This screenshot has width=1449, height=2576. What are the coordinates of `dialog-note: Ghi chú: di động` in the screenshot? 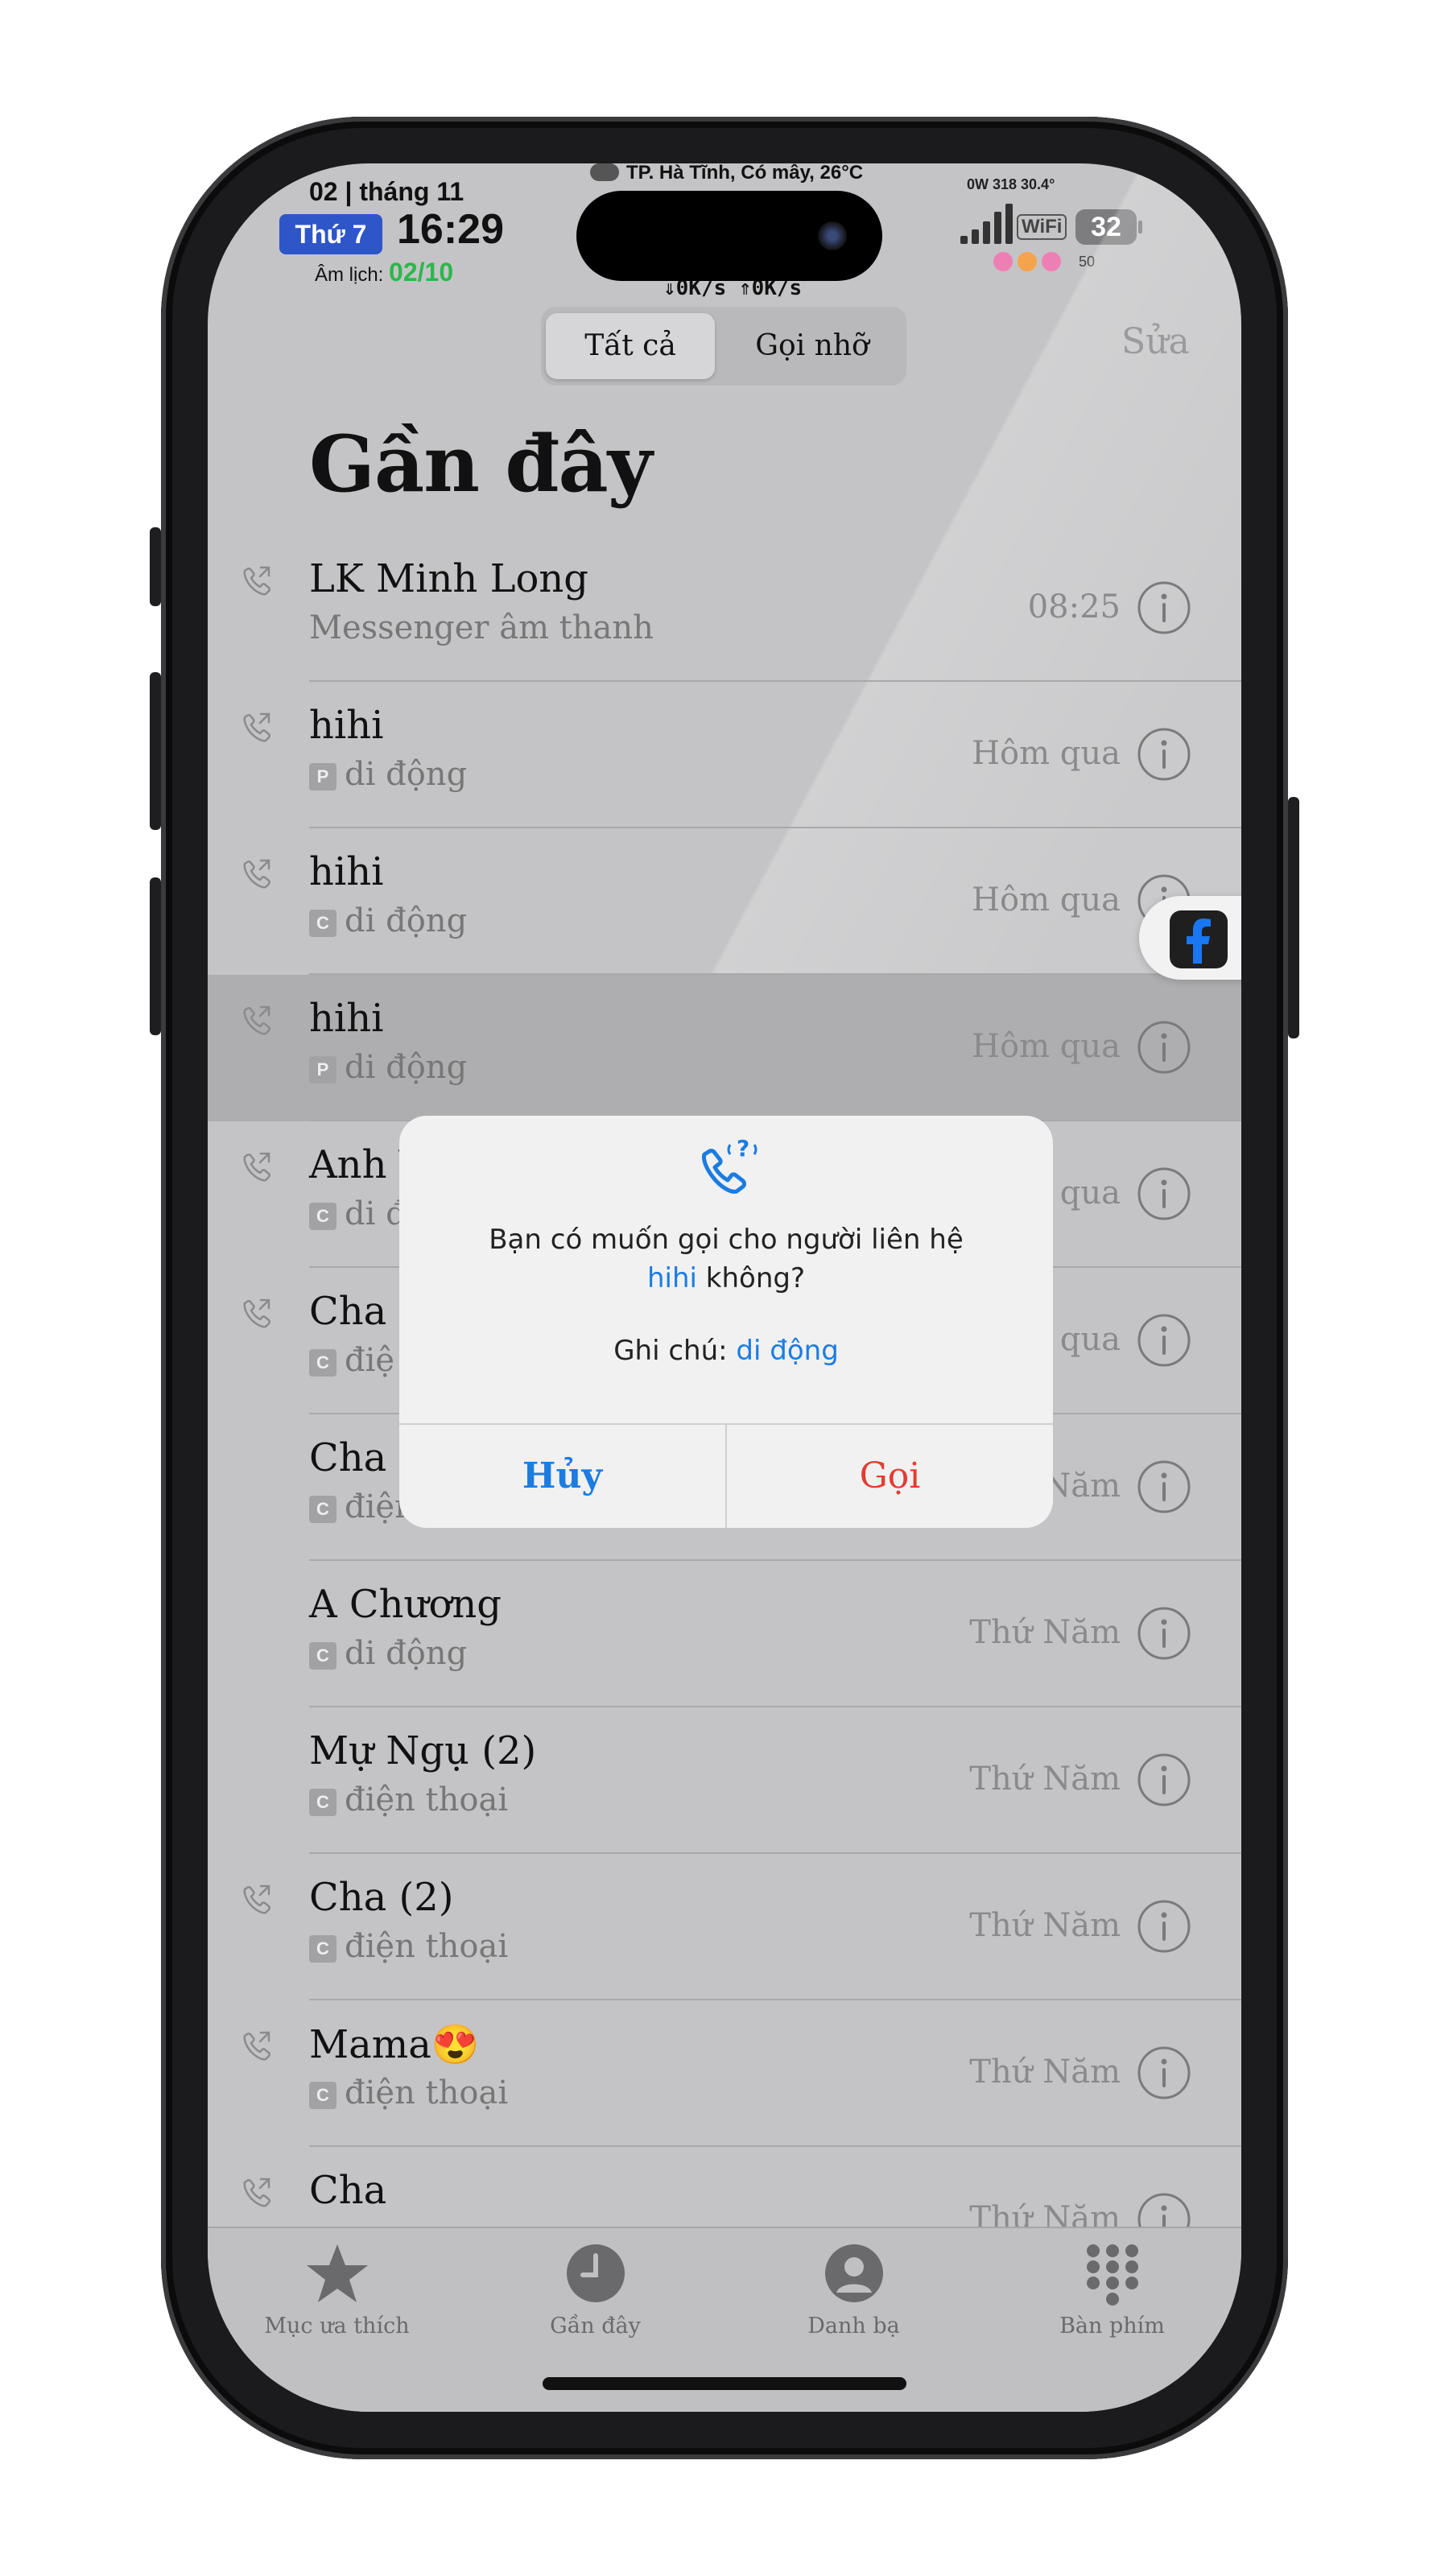 It's located at (726, 1351).